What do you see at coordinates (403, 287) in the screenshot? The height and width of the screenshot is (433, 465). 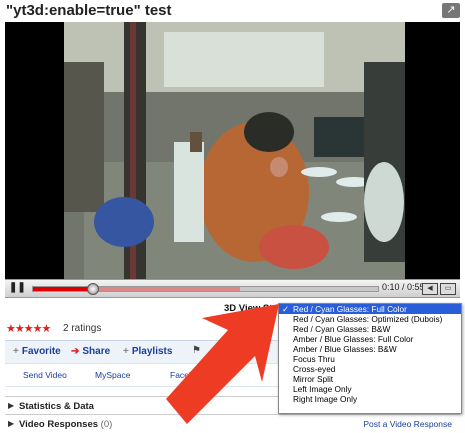 I see `time-display: 0:10 / 0:55` at bounding box center [403, 287].